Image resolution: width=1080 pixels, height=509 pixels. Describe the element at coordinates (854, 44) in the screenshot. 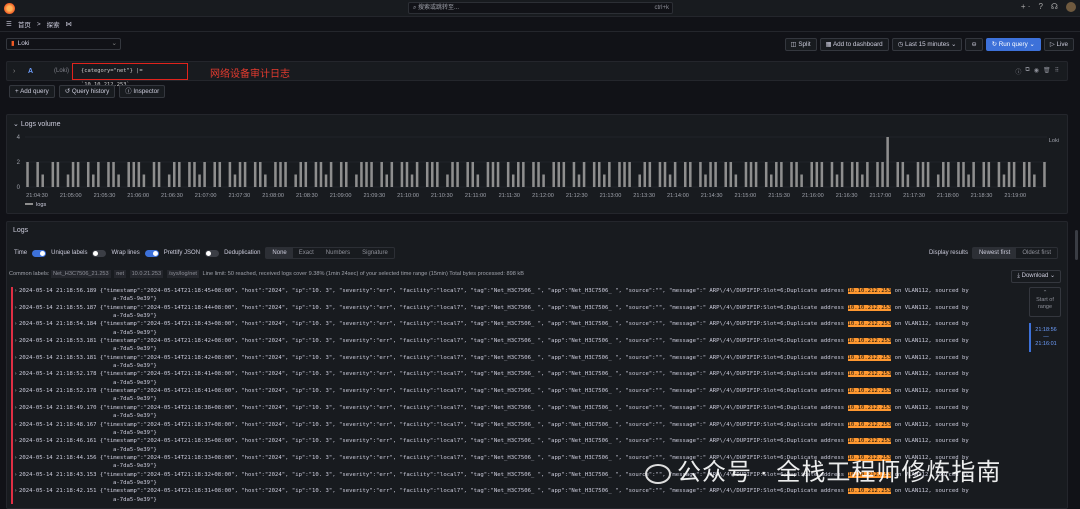

I see `add-to-dashboard-button: ▦ Add to dashboard` at that location.